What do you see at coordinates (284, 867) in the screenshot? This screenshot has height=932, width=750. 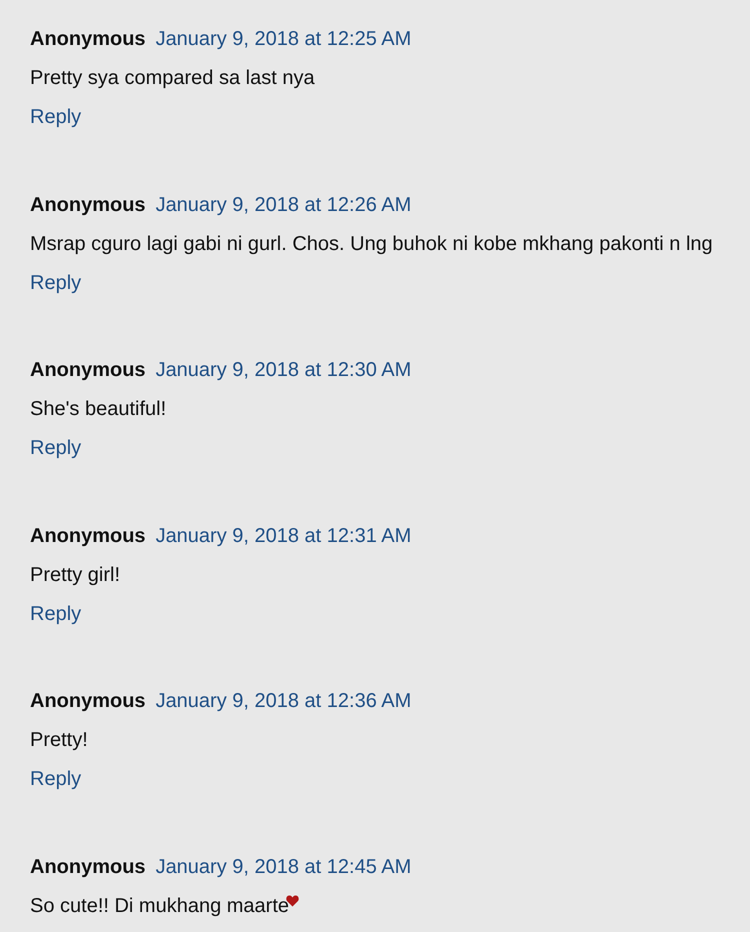 I see `comment-date-link: January 9, 2018 at 12:45 AM` at bounding box center [284, 867].